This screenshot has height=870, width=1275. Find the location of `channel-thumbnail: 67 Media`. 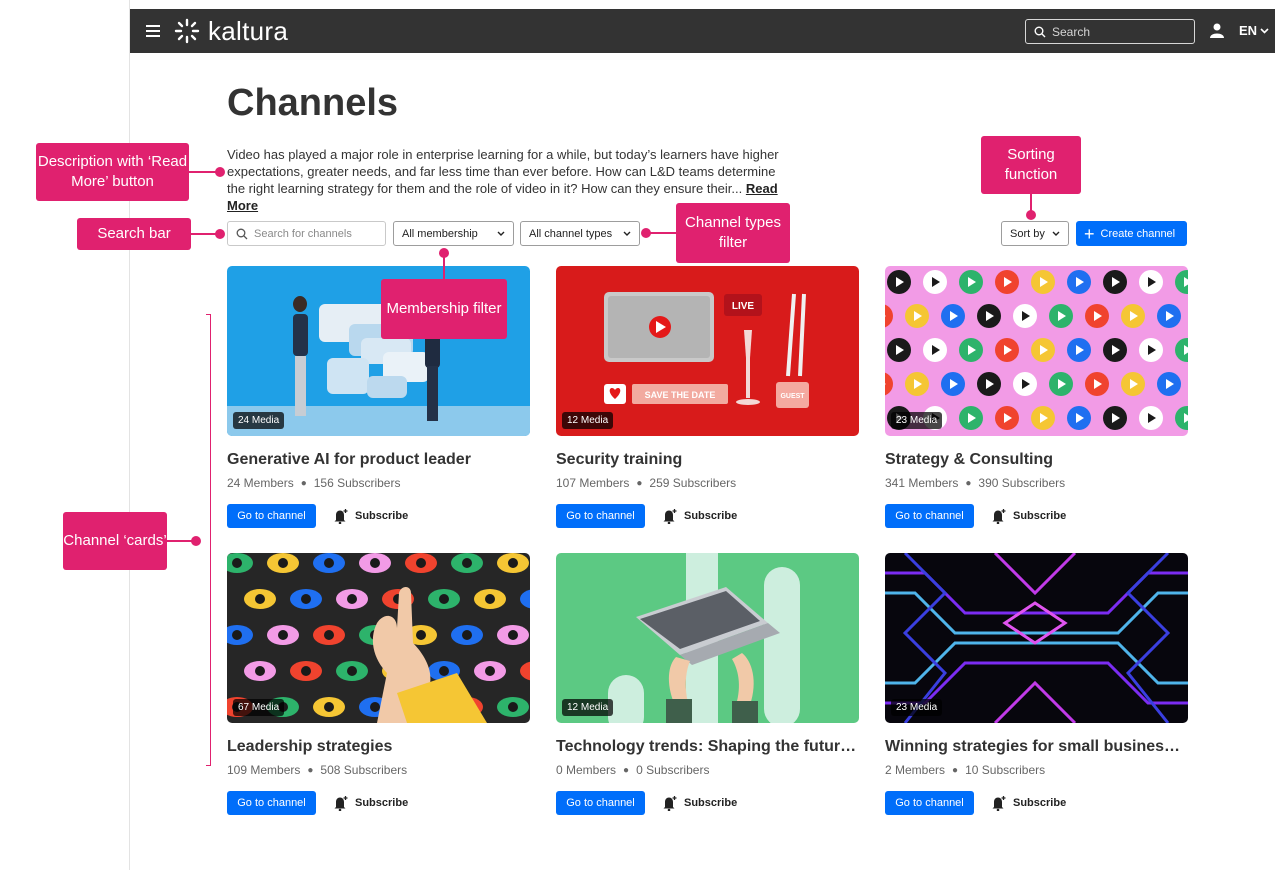

channel-thumbnail: 67 Media is located at coordinates (378, 638).